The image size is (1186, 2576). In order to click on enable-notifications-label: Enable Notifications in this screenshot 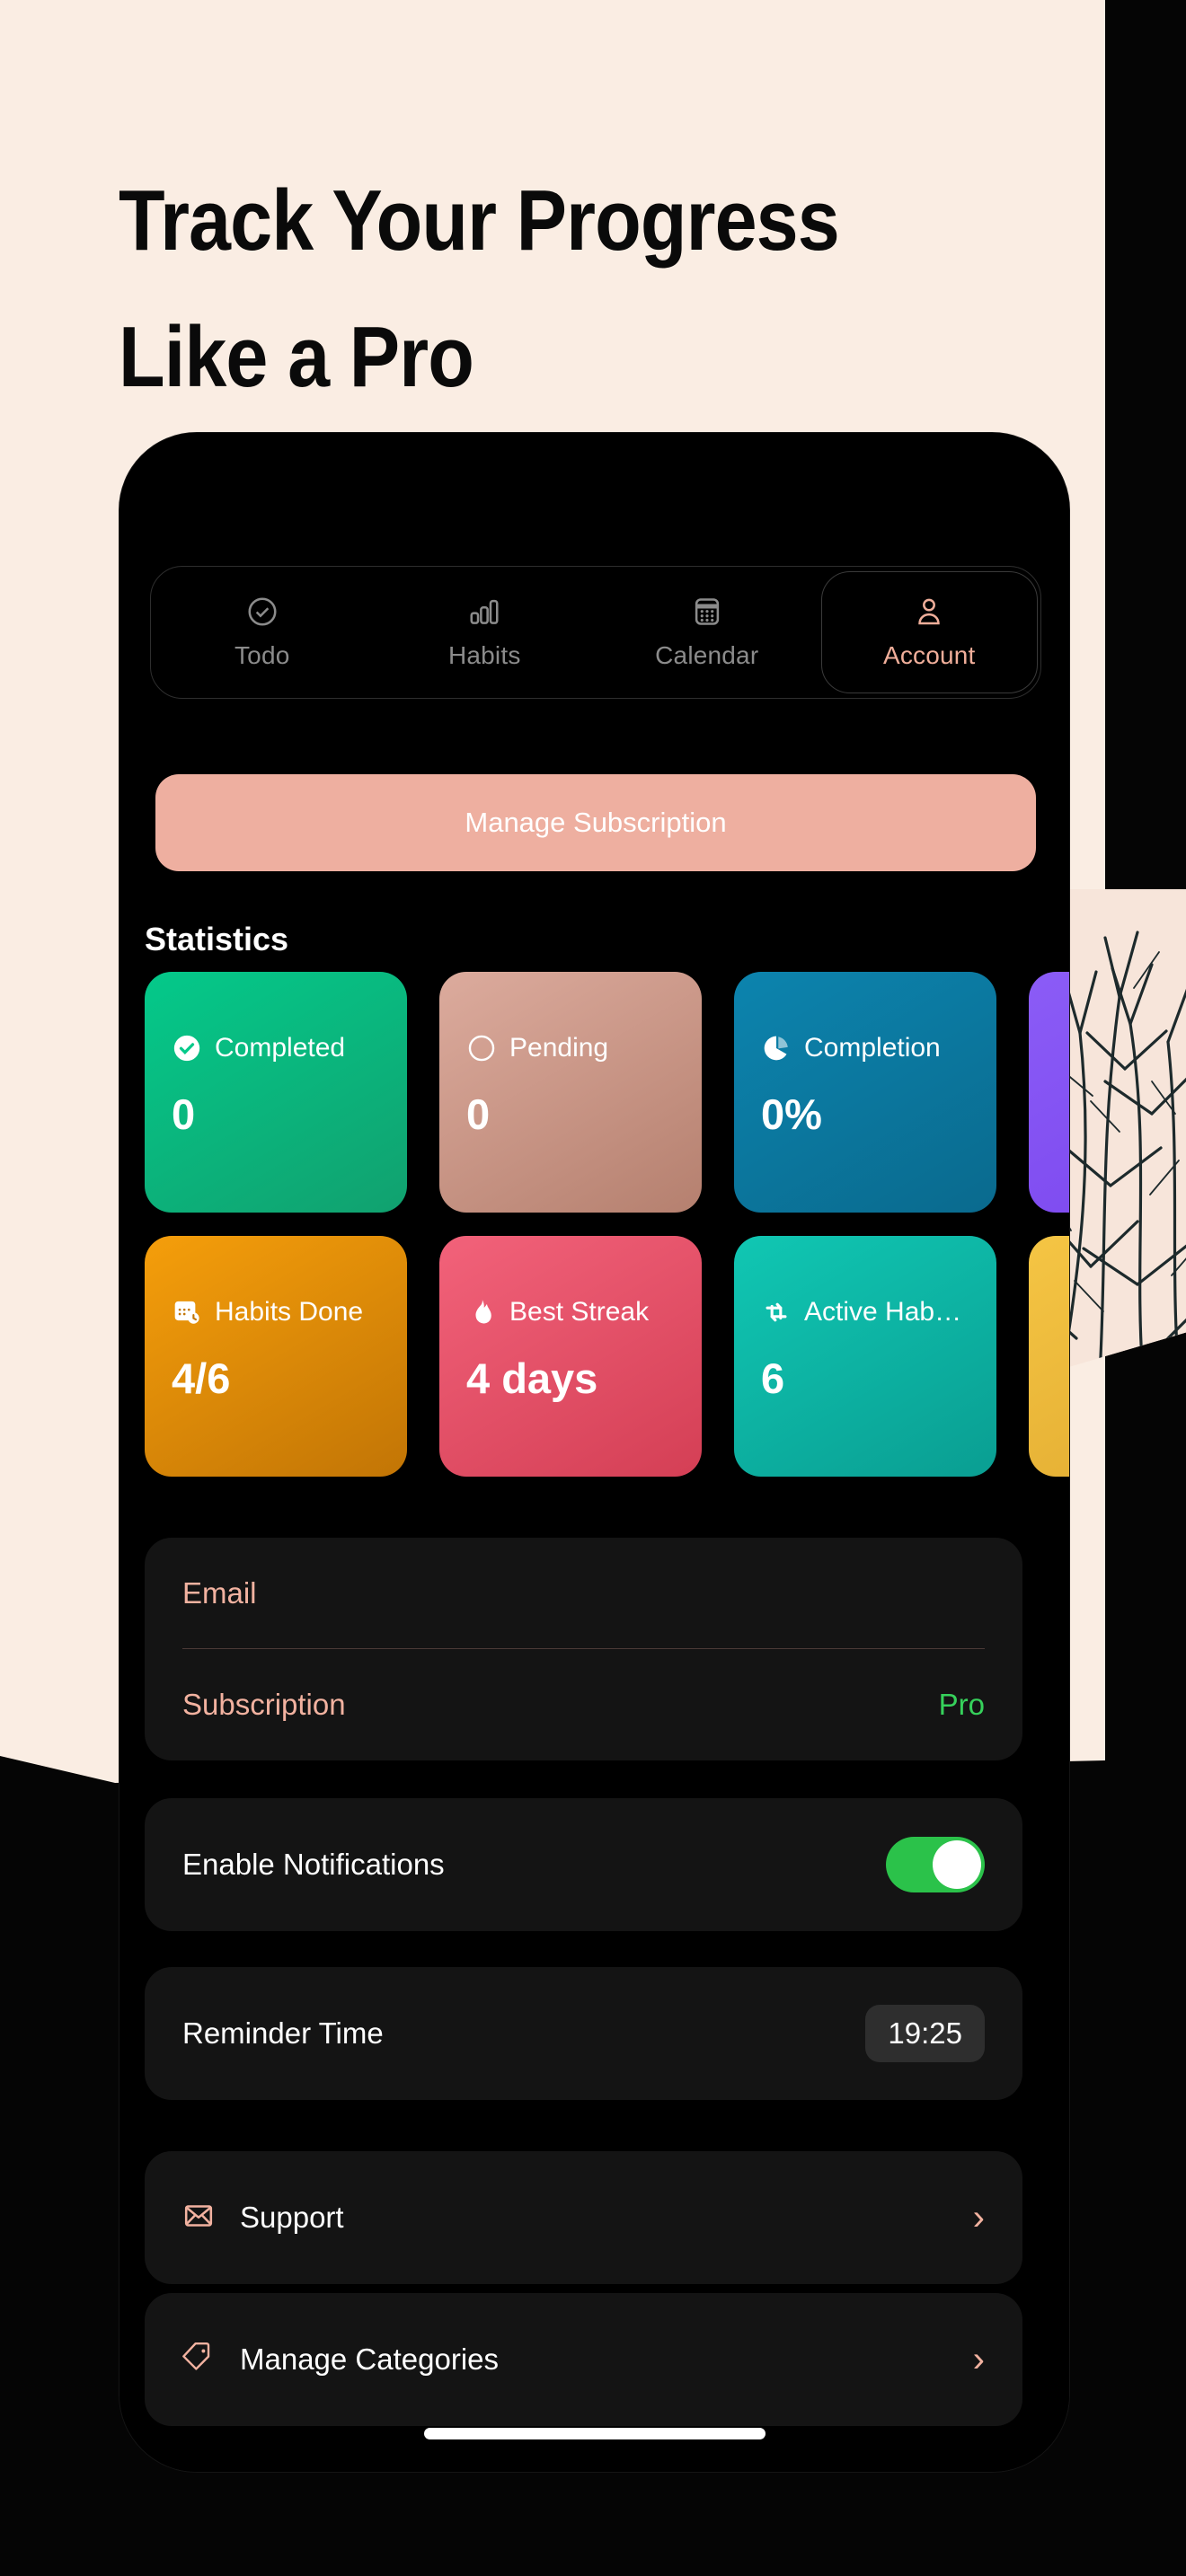, I will do `click(313, 1864)`.